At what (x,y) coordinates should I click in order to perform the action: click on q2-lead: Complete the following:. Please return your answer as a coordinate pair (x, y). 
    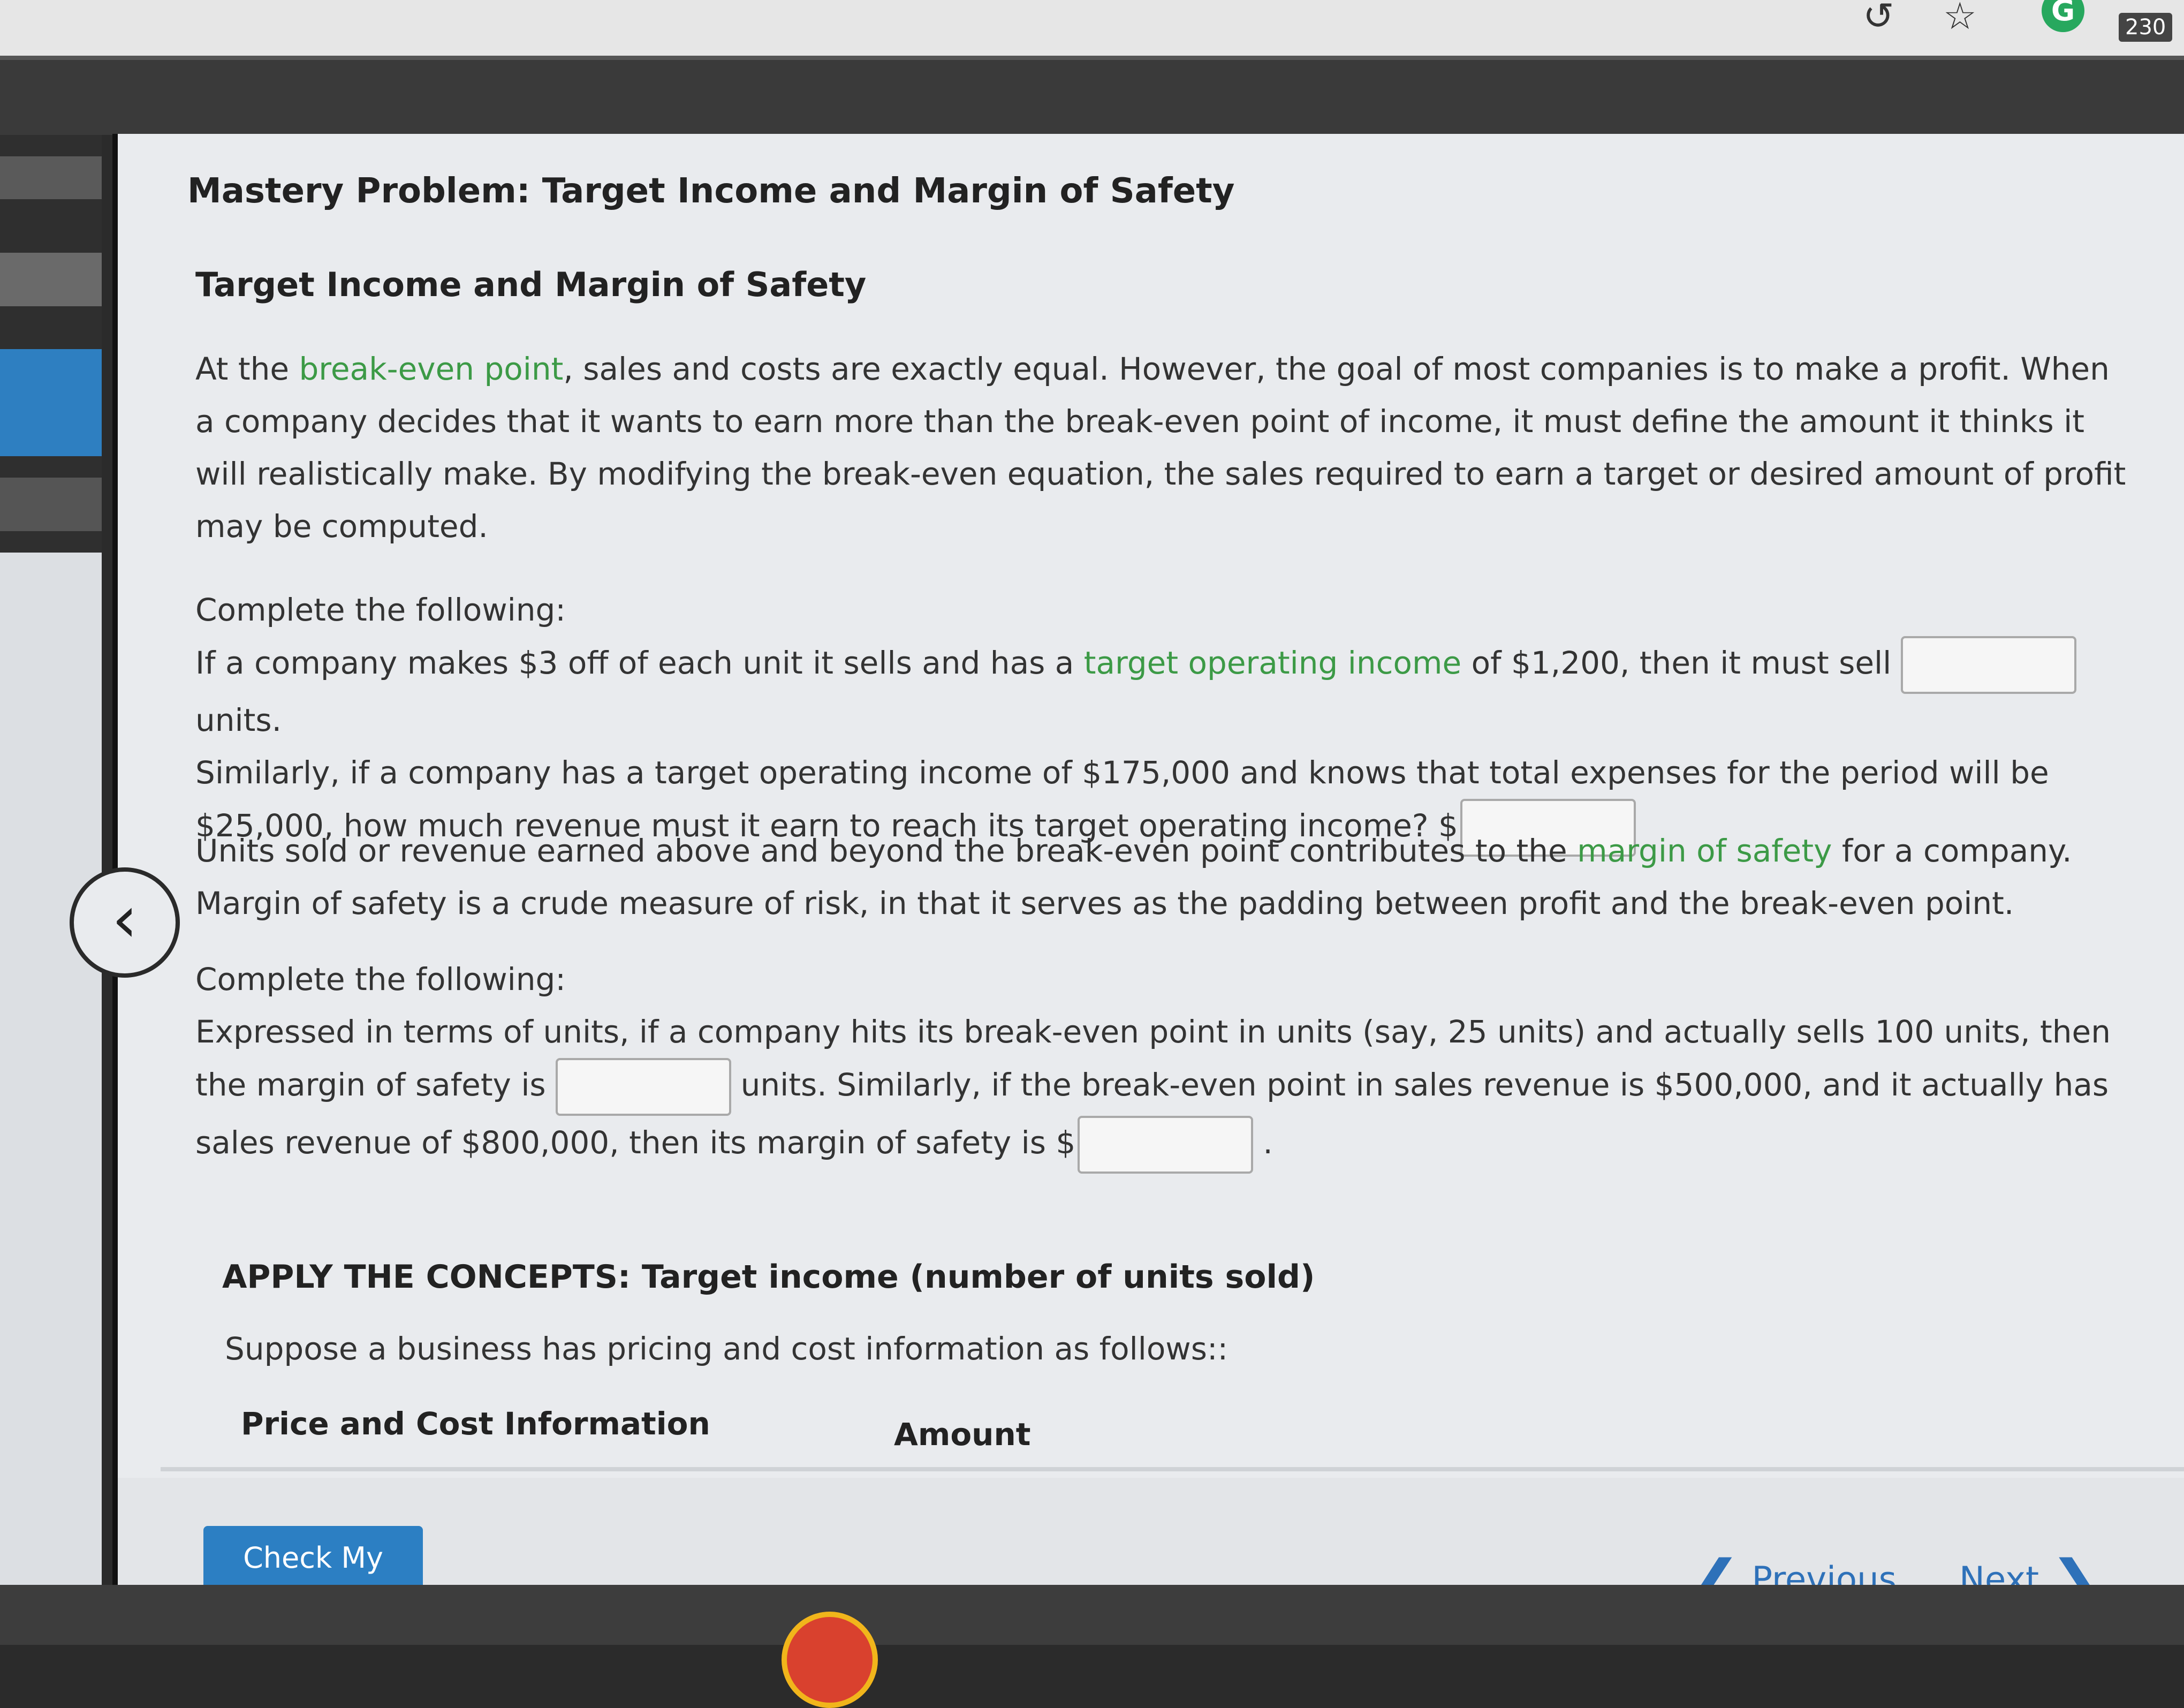
    Looking at the image, I should click on (380, 979).